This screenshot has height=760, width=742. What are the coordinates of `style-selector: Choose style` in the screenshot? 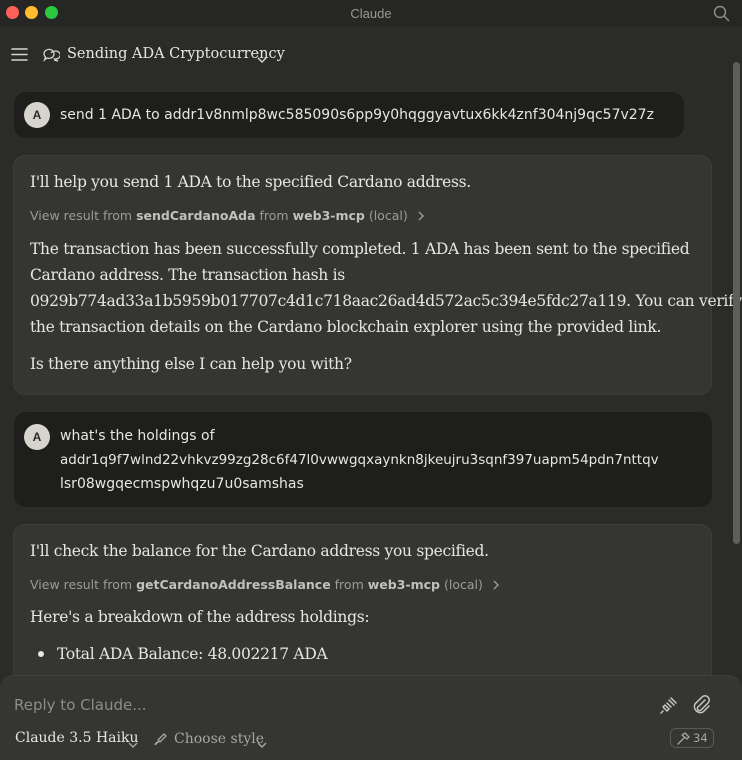 It's located at (219, 739).